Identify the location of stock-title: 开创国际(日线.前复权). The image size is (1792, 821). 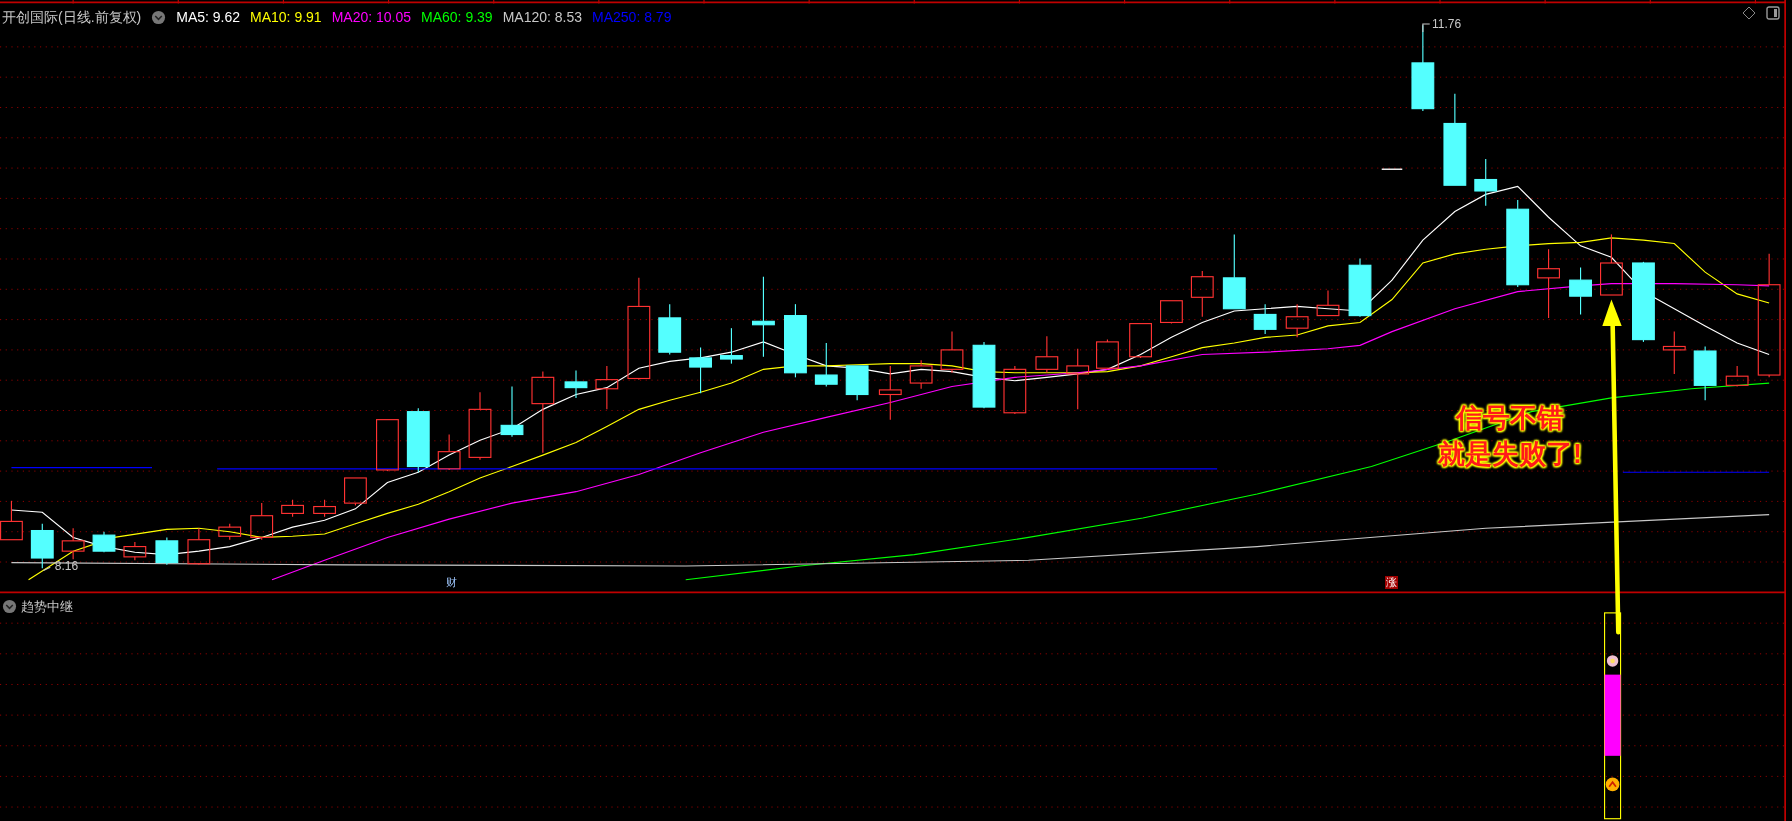
(72, 17).